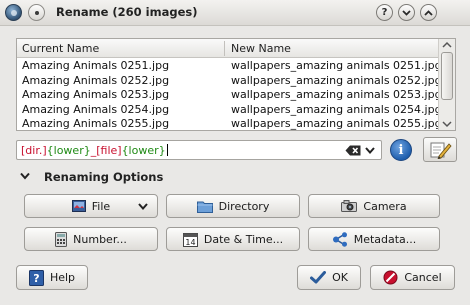 This screenshot has width=470, height=305. What do you see at coordinates (96, 123) in the screenshot?
I see `current-name: Amazing Animals 0255.jpg` at bounding box center [96, 123].